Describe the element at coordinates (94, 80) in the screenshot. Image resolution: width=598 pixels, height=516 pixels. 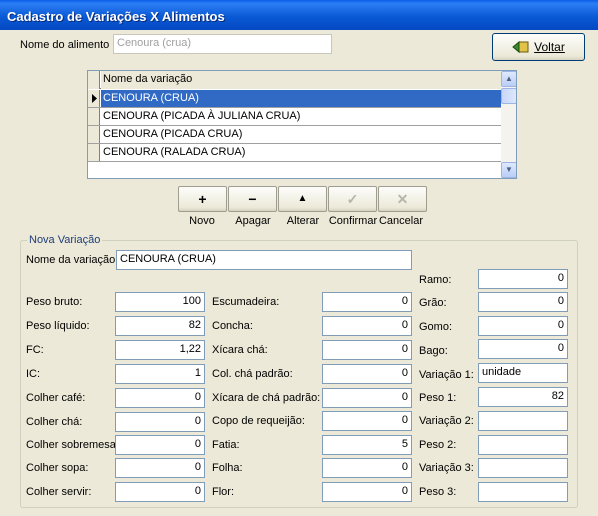
I see `grid-indicator-header` at that location.